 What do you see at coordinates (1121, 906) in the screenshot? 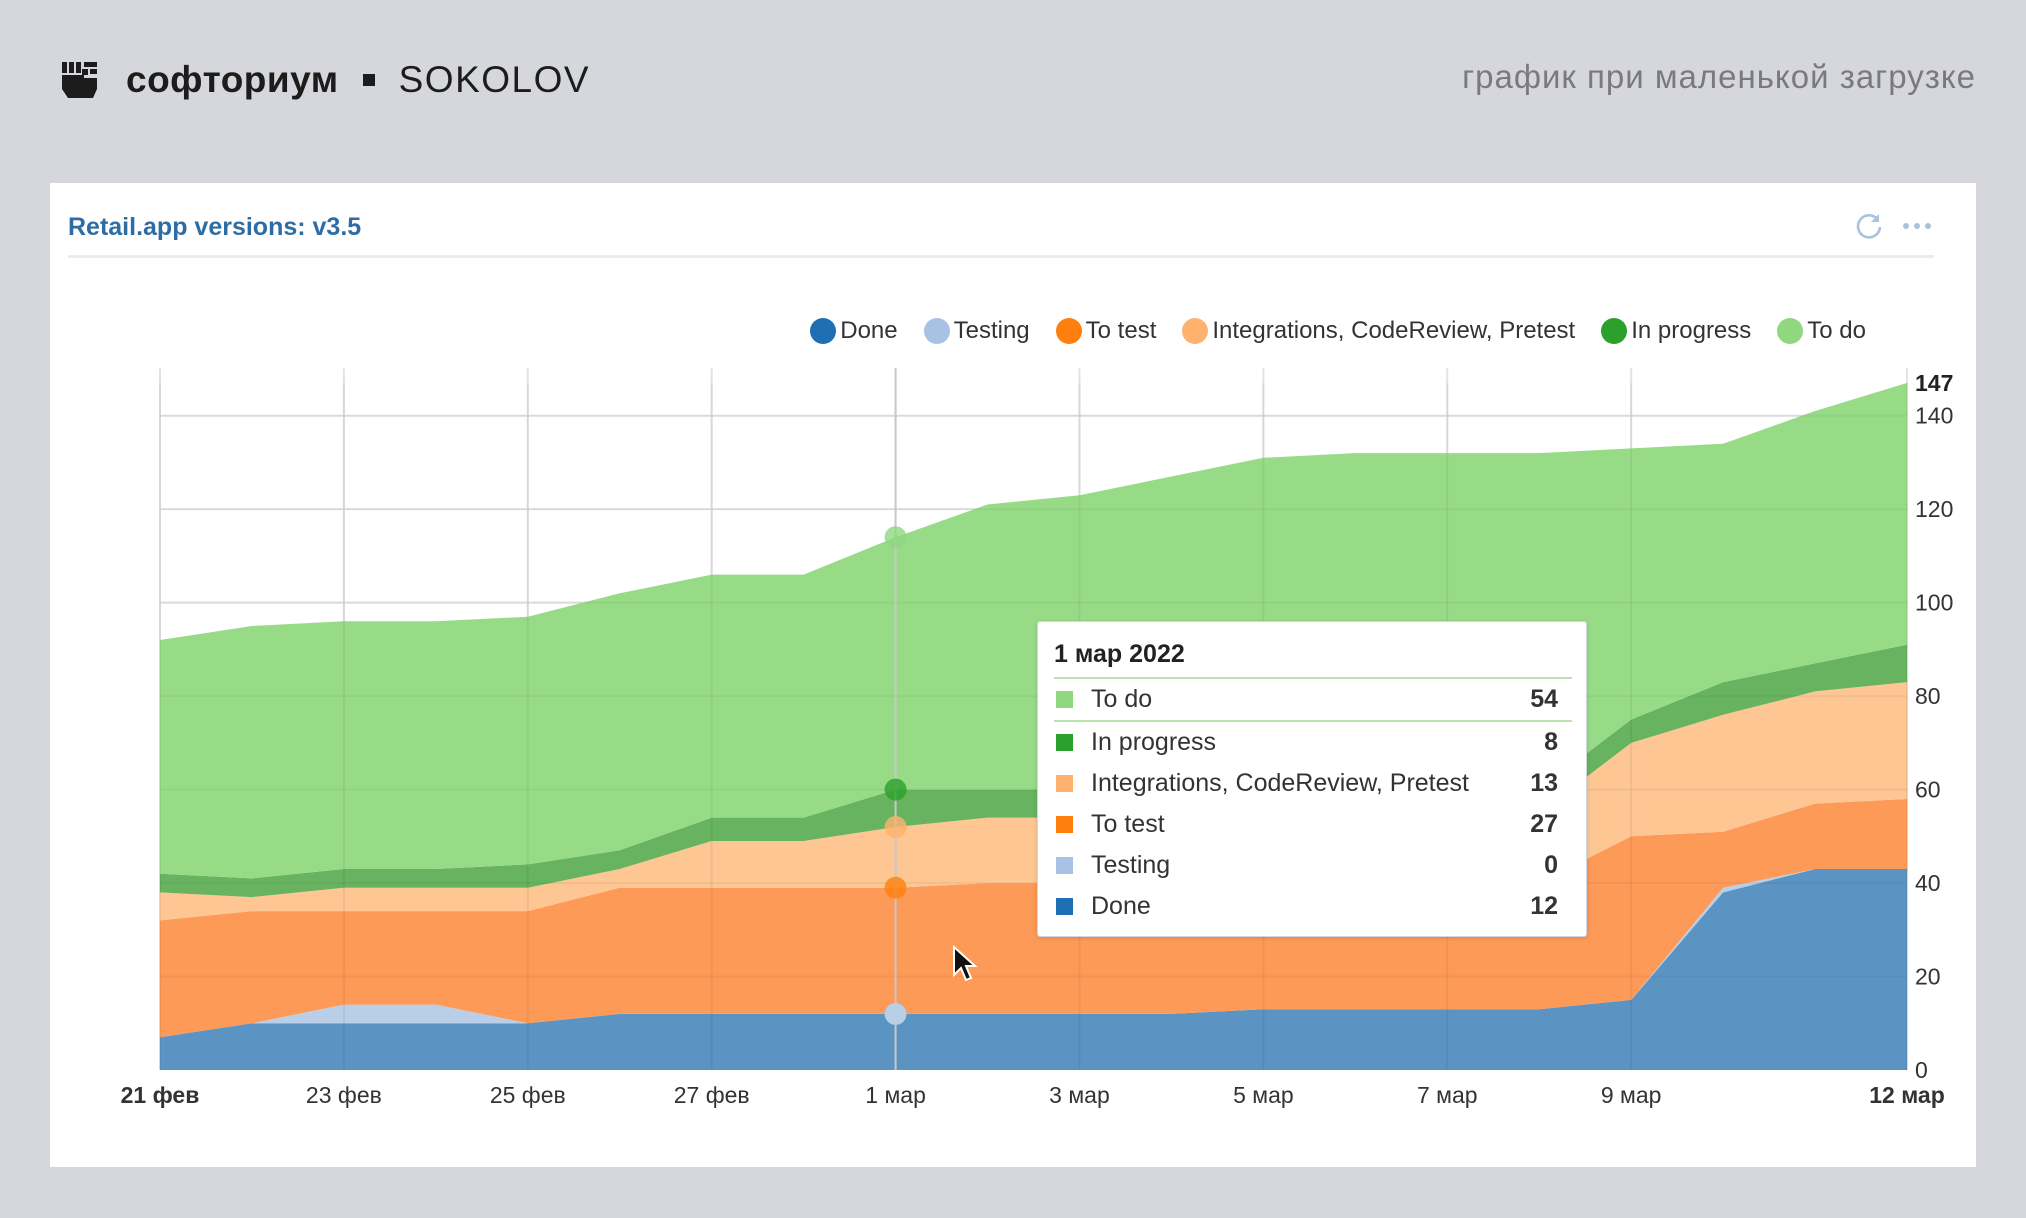
I see `tooltip-label: Done` at bounding box center [1121, 906].